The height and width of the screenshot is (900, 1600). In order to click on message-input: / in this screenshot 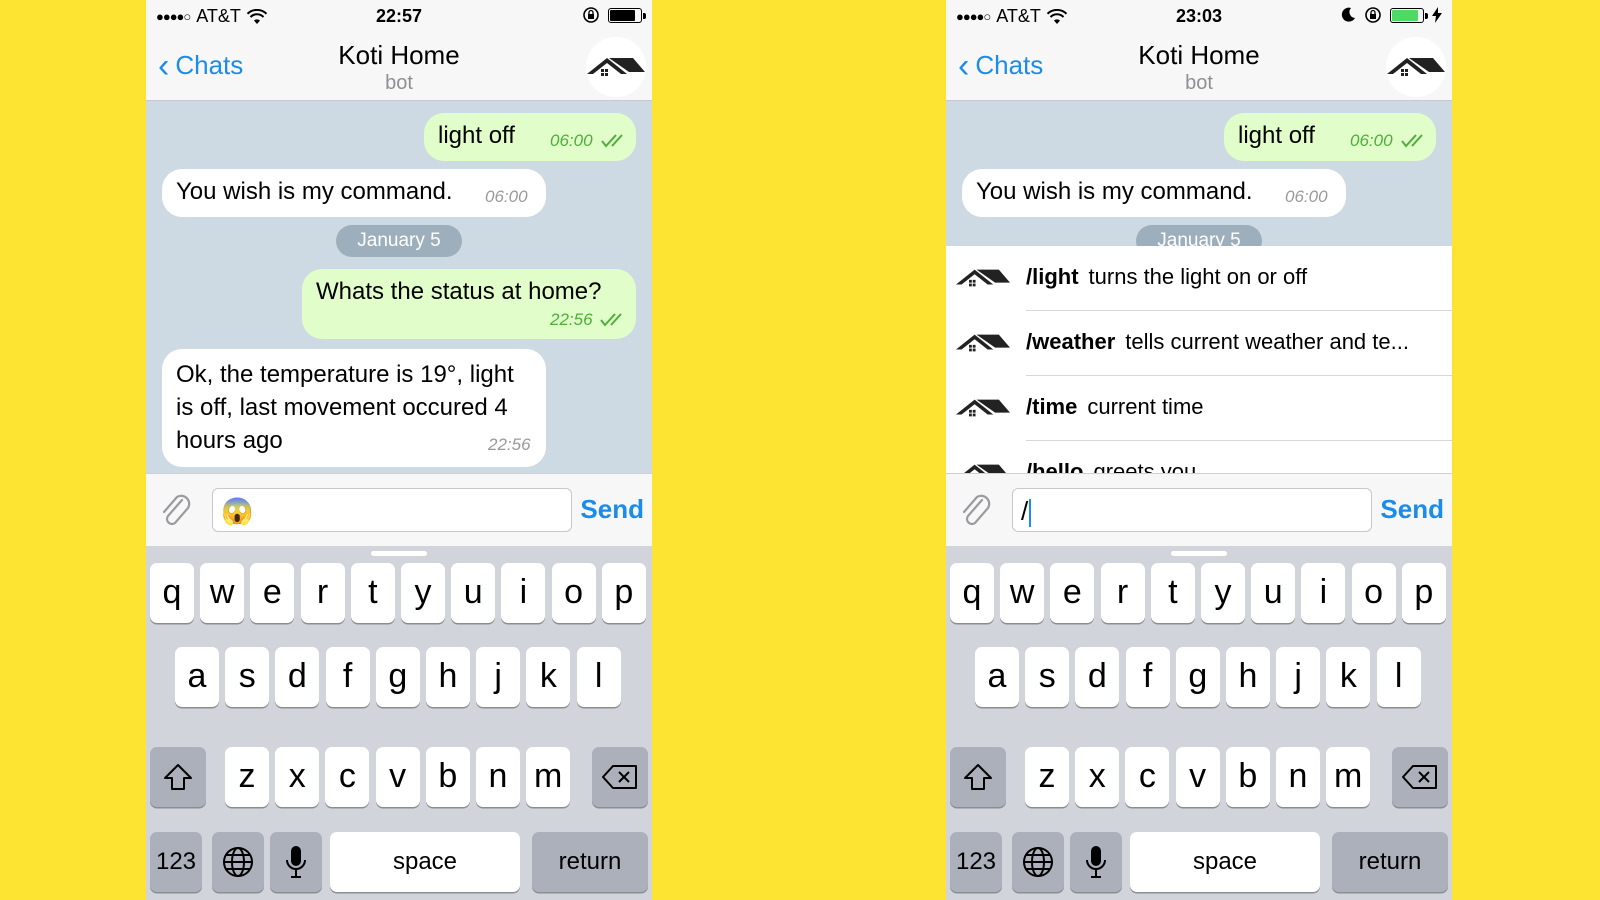, I will do `click(1192, 510)`.